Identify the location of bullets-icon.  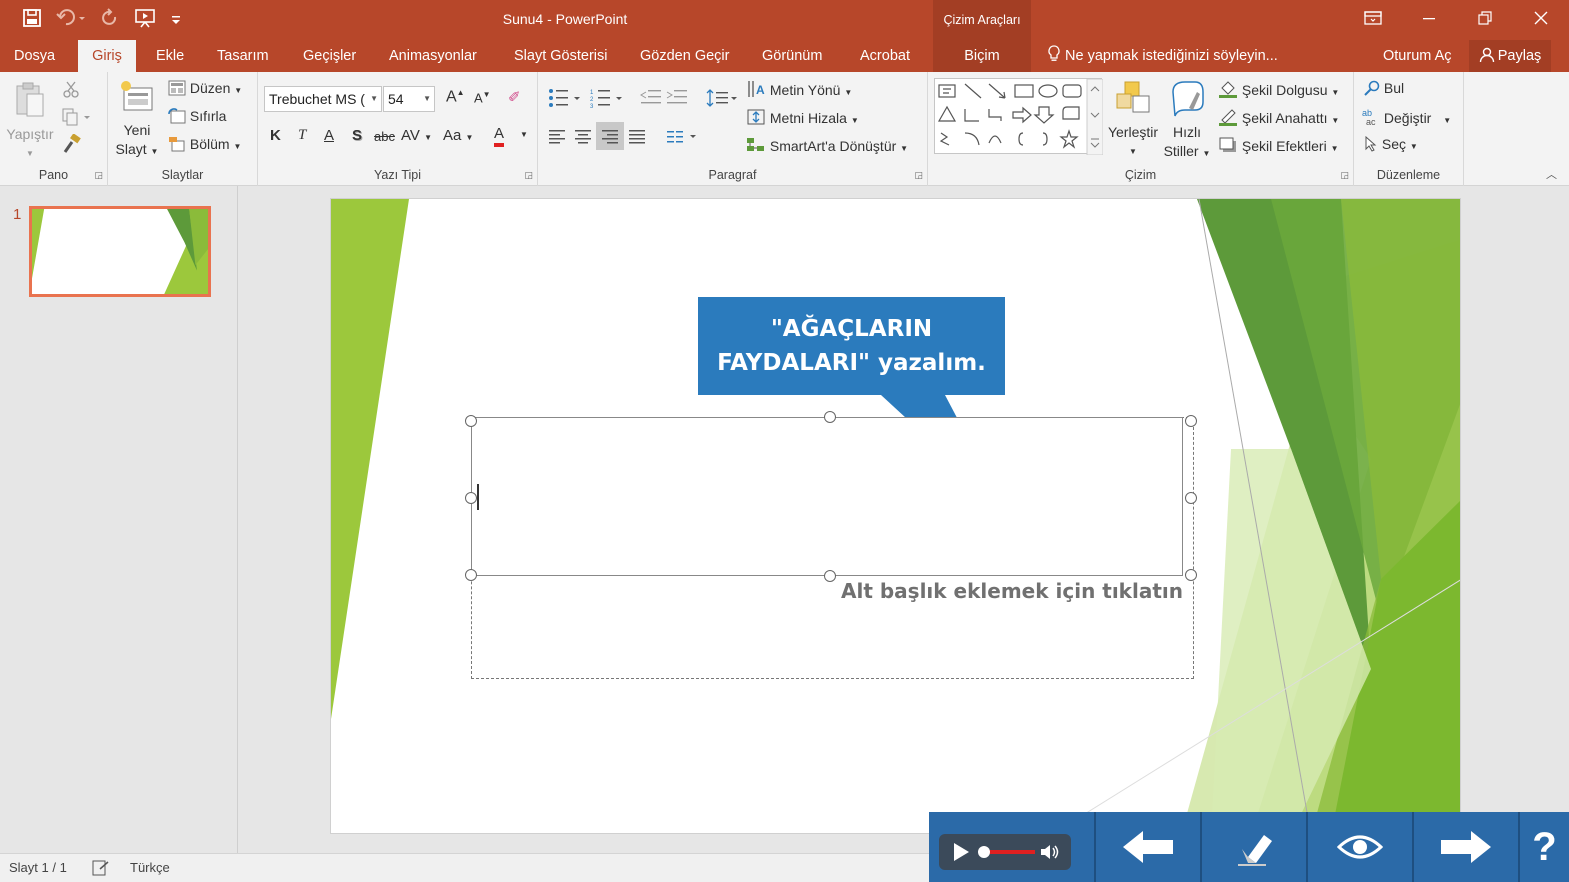
(566, 98).